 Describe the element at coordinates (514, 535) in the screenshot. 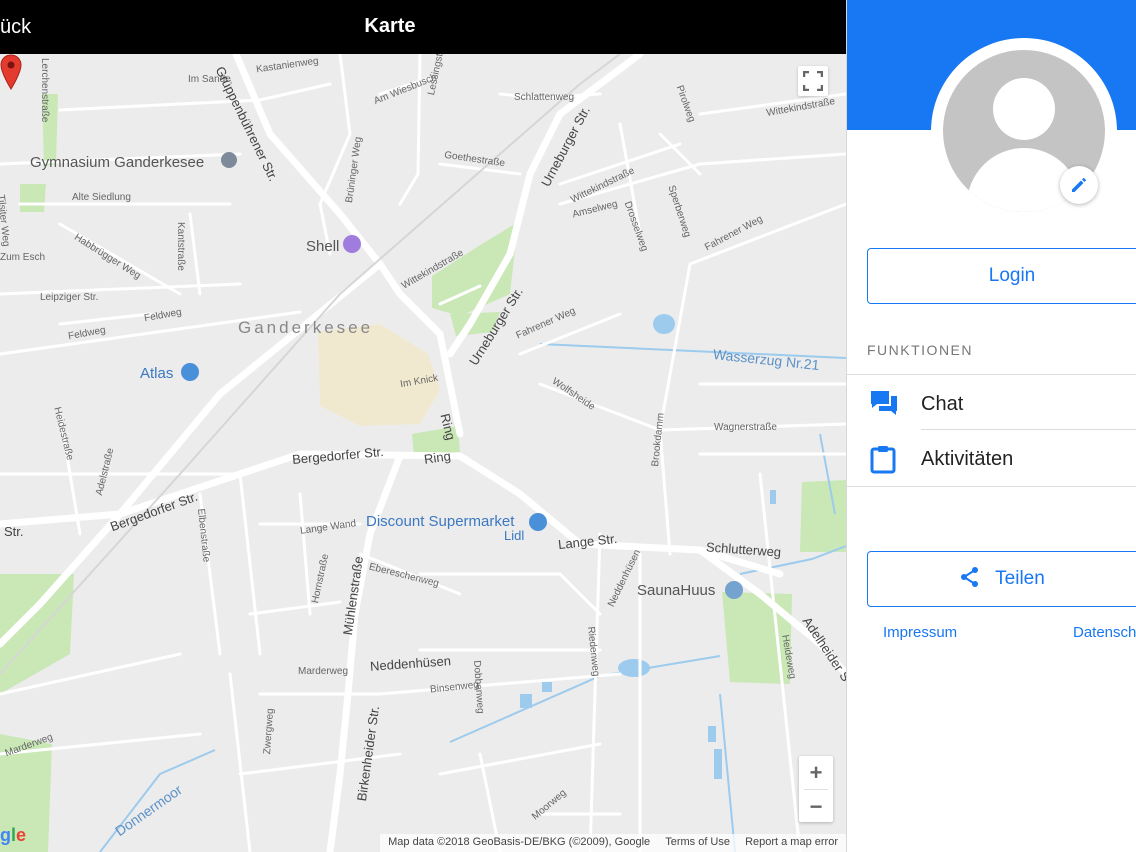

I see `poi-label-lidl: Lidl` at that location.